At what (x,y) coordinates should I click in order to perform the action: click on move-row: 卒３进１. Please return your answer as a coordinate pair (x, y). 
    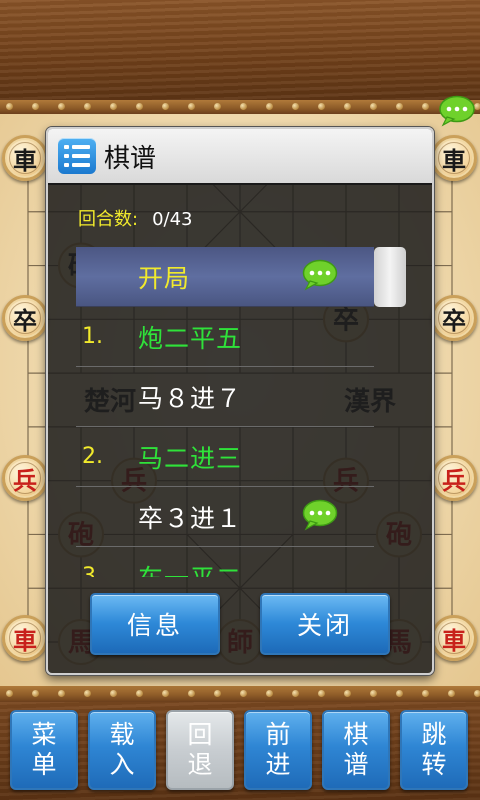
    Looking at the image, I should click on (225, 517).